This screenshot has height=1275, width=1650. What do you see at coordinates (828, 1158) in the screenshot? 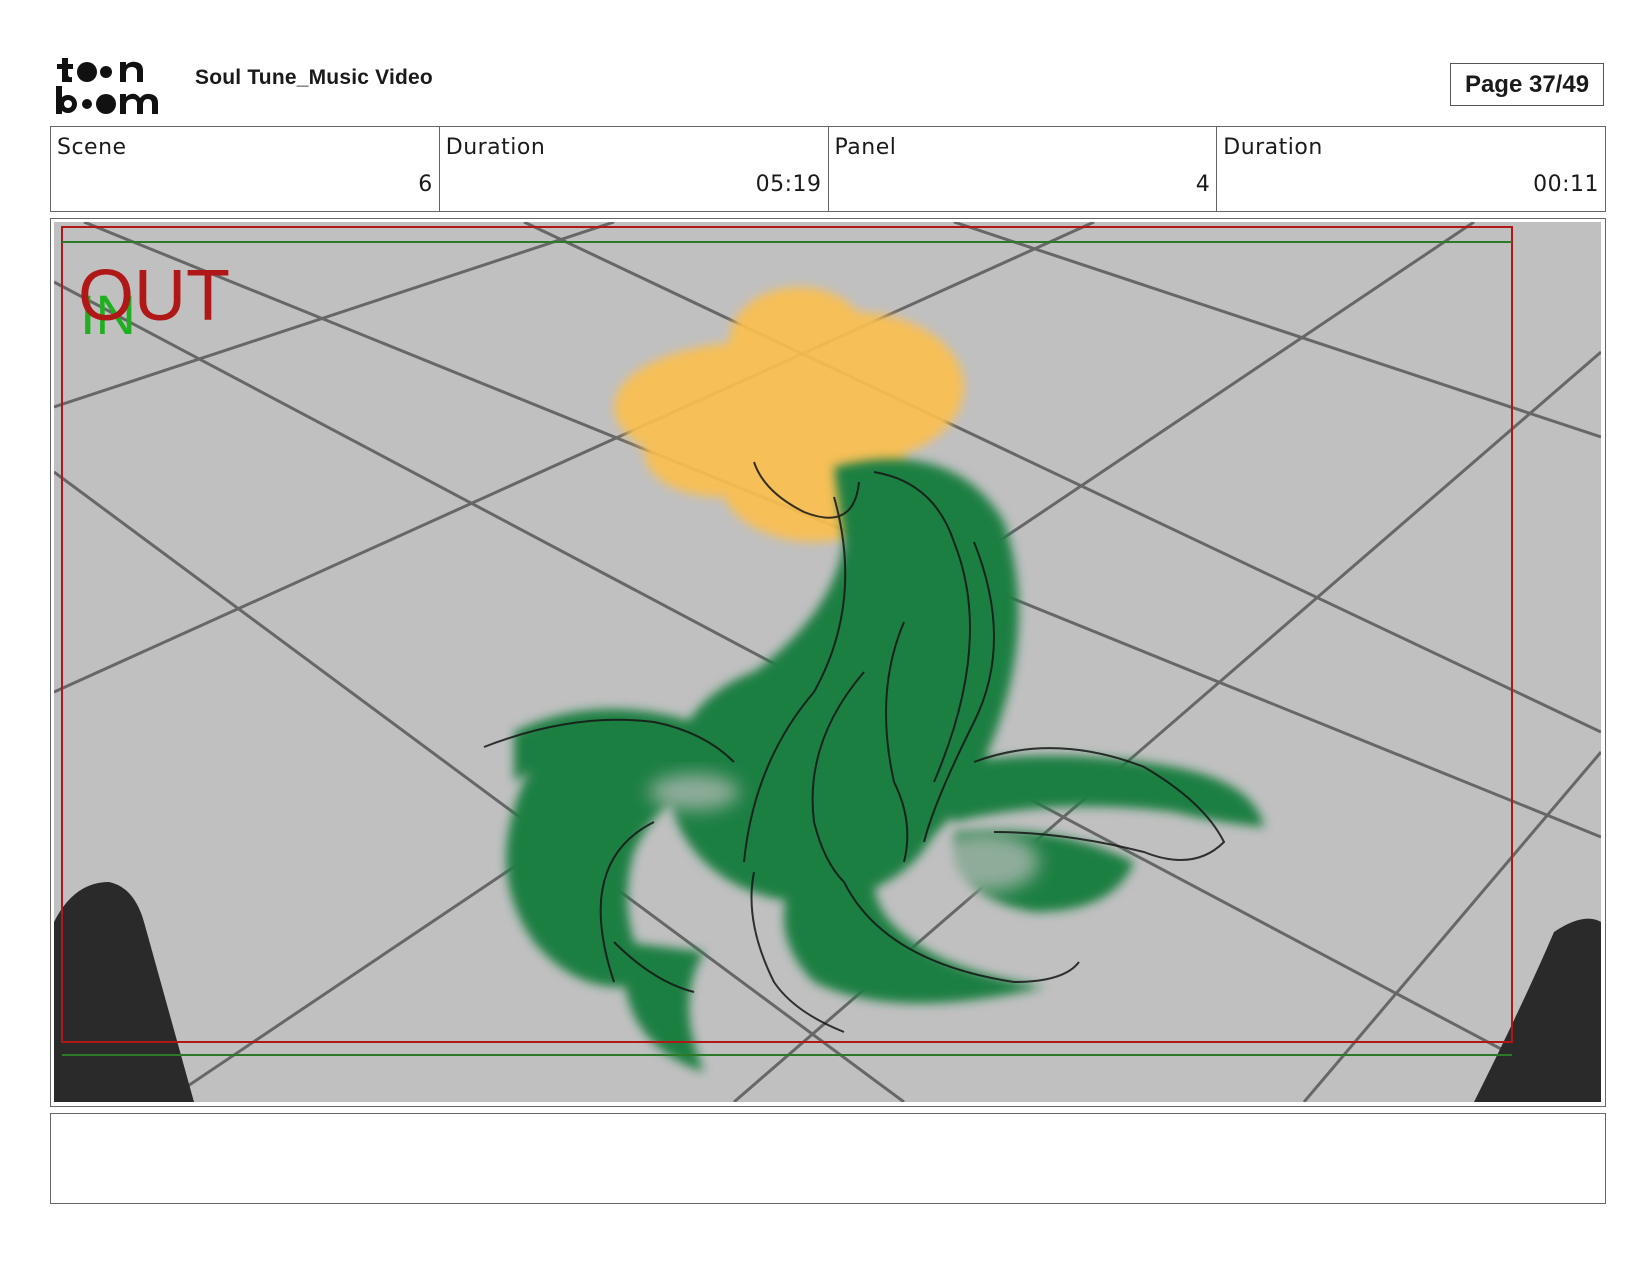
I see `panel-notes-box` at bounding box center [828, 1158].